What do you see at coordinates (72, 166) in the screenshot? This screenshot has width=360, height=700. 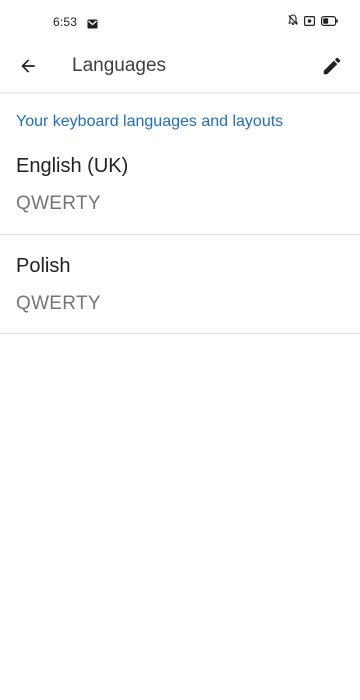 I see `language-name: English (UK)` at bounding box center [72, 166].